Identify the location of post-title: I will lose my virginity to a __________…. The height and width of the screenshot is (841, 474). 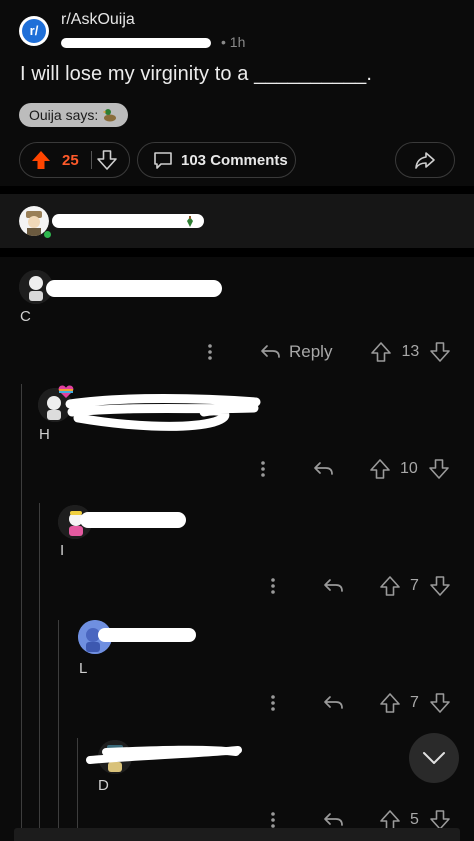
(196, 74).